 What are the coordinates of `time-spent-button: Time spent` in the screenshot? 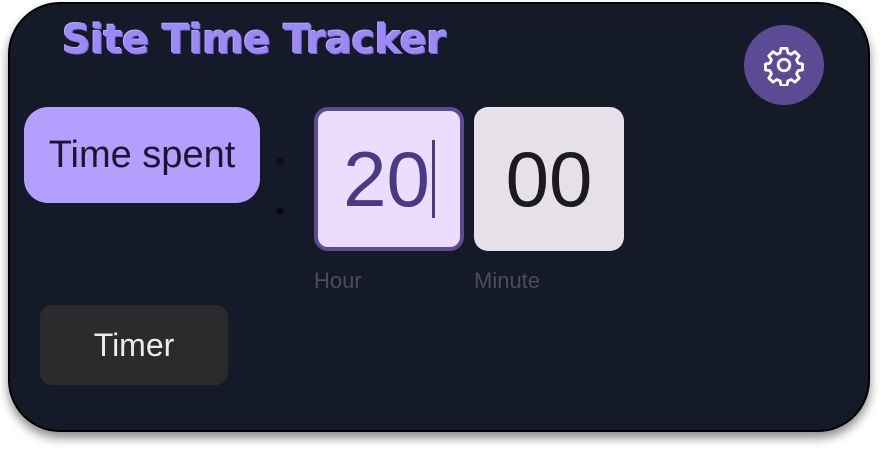 It's located at (142, 155).